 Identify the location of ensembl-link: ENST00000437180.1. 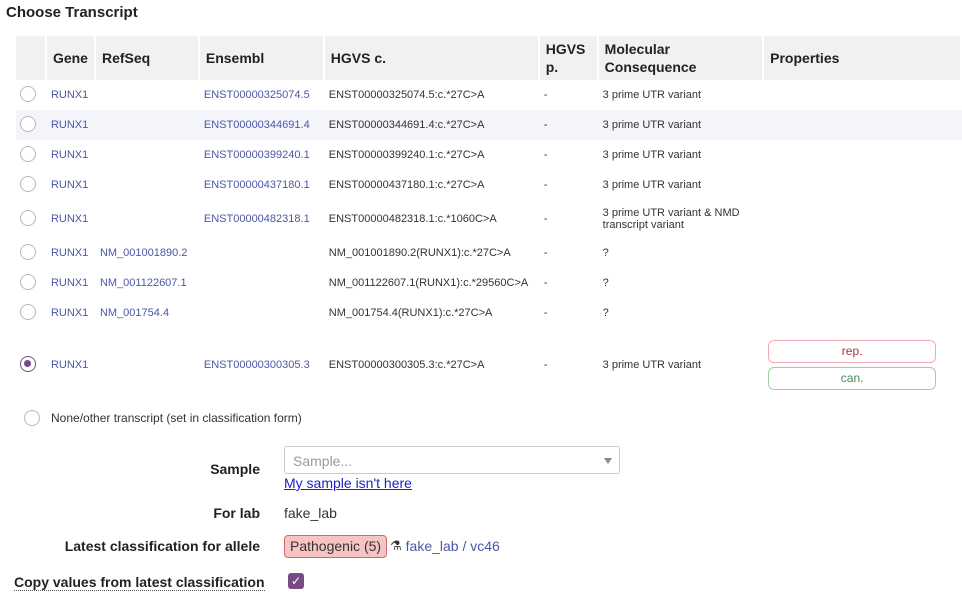
(257, 185).